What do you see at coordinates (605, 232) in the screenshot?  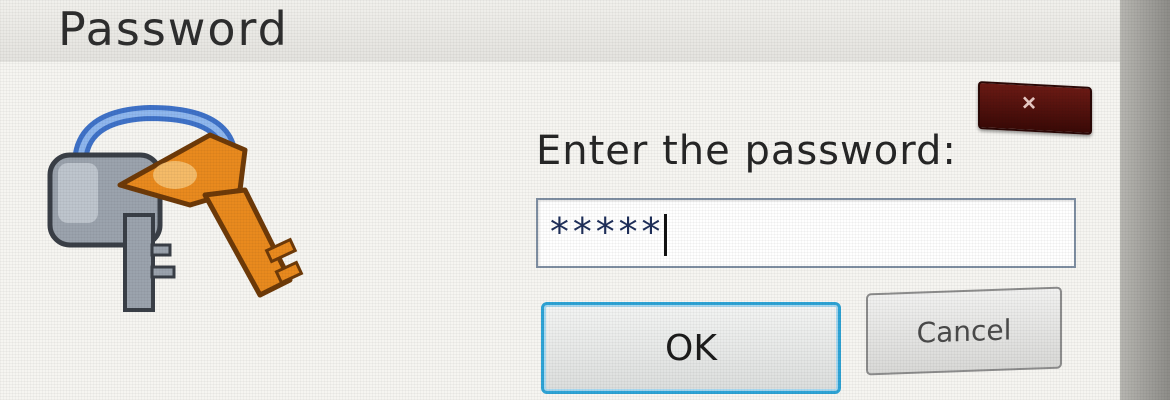 I see `password-masked-value: *****` at bounding box center [605, 232].